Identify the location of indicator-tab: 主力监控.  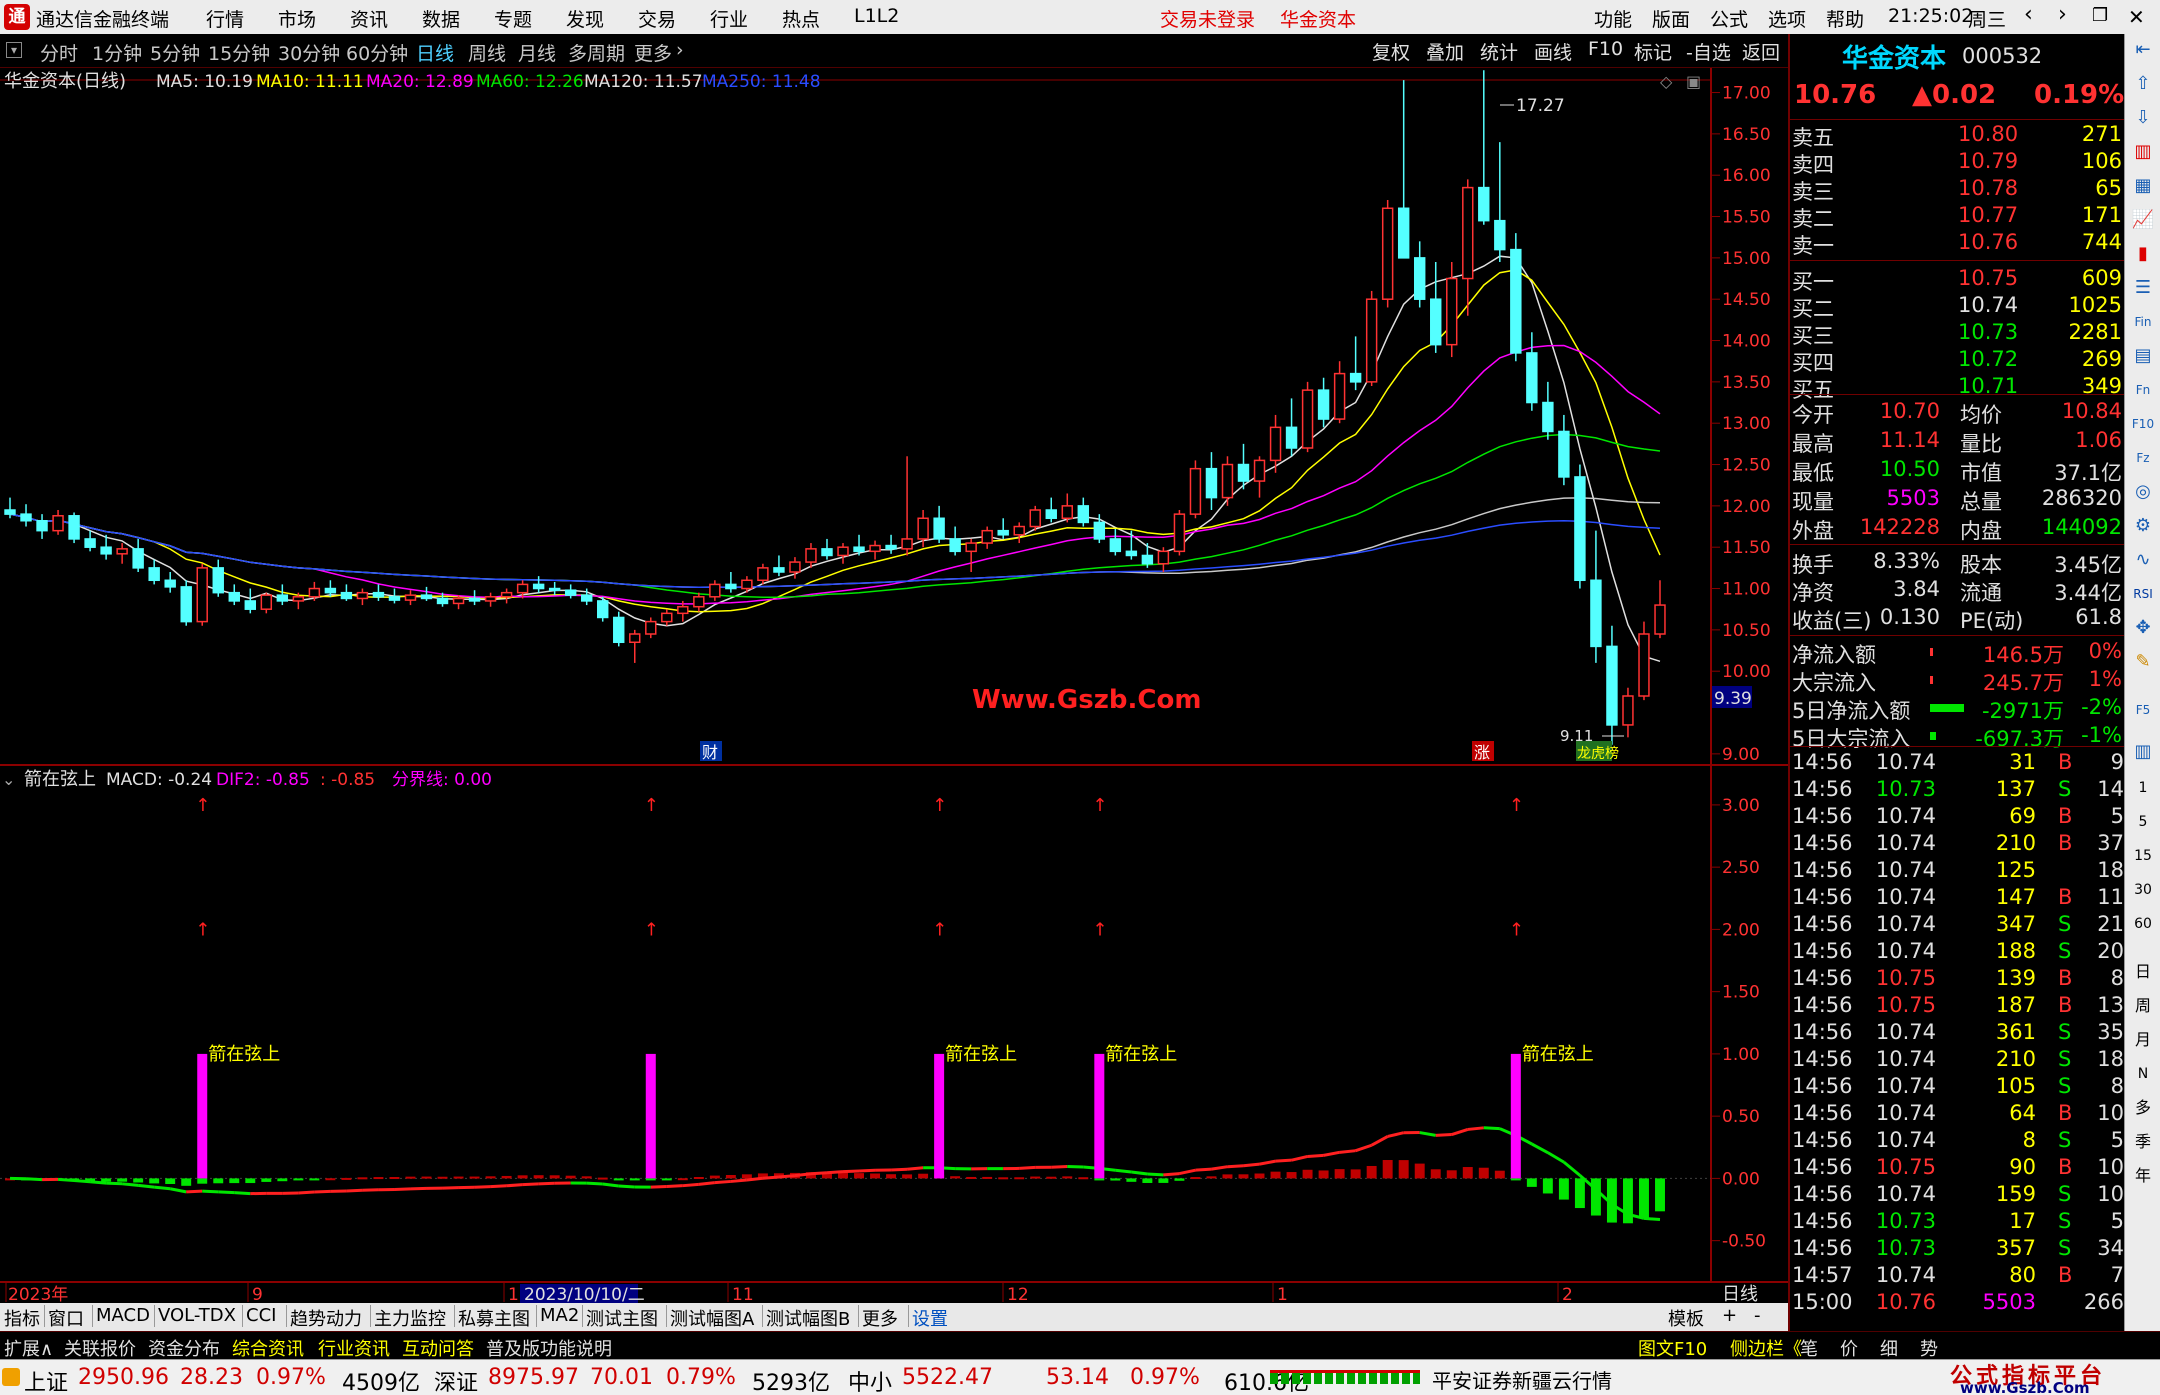
(410, 1318).